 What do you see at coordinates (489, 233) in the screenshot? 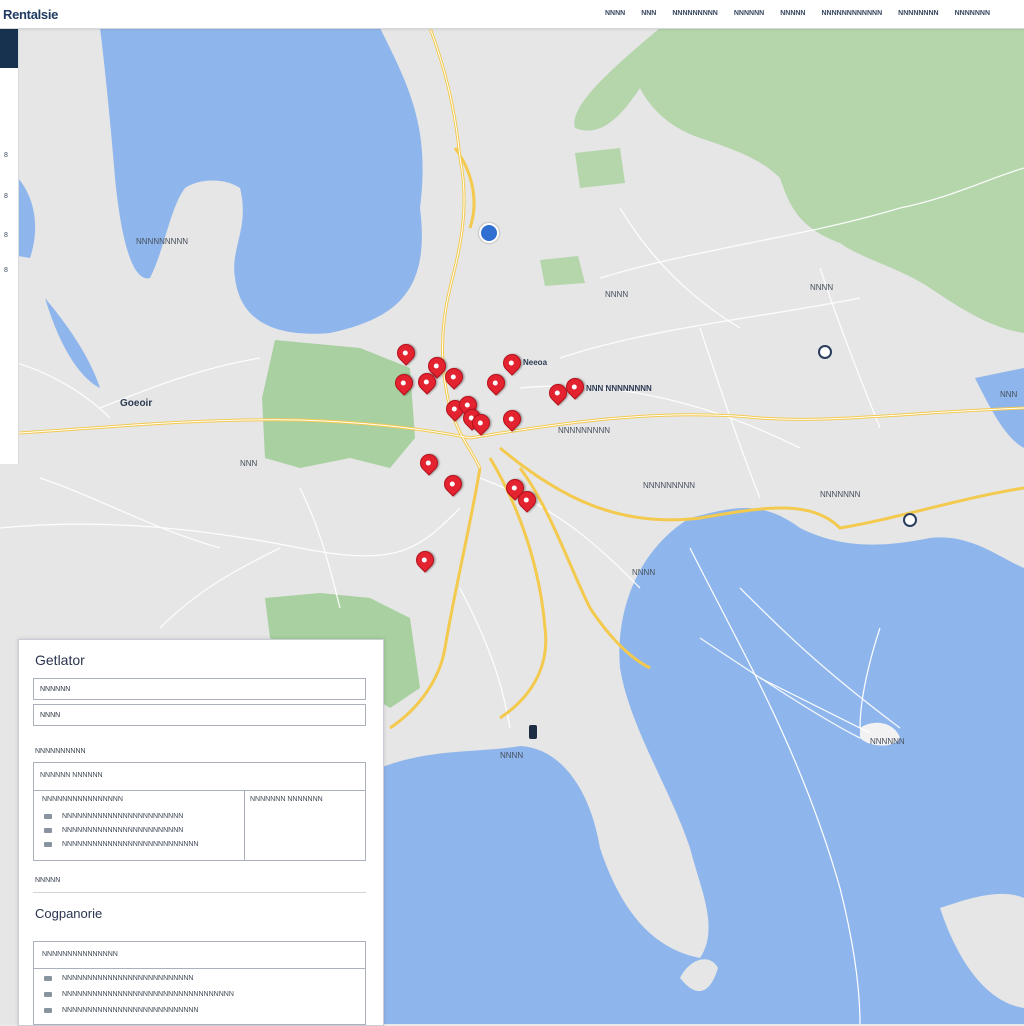
I see `location-marker-blue` at bounding box center [489, 233].